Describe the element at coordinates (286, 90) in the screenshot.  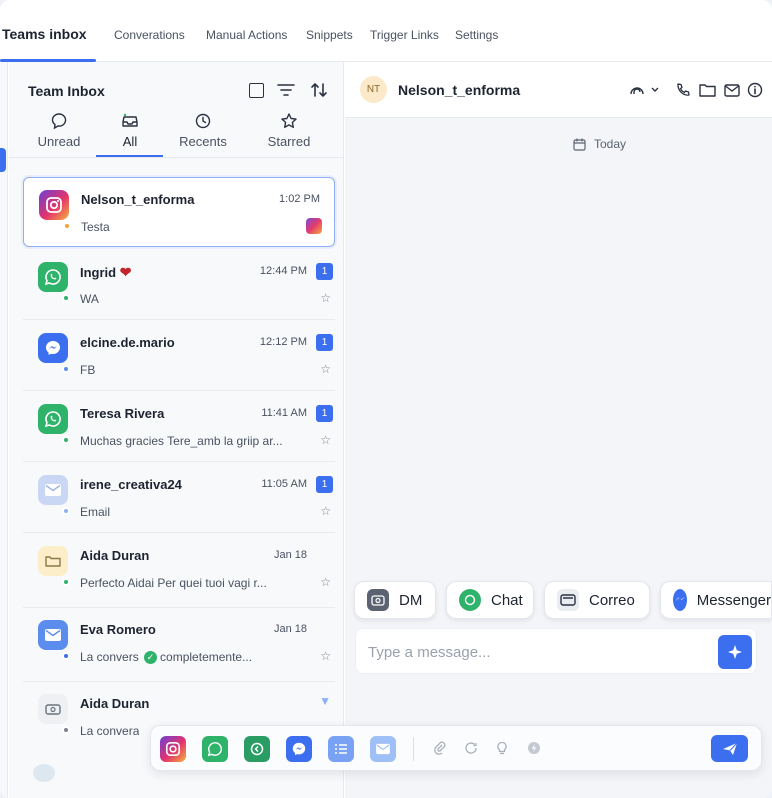
I see `filter-icon` at that location.